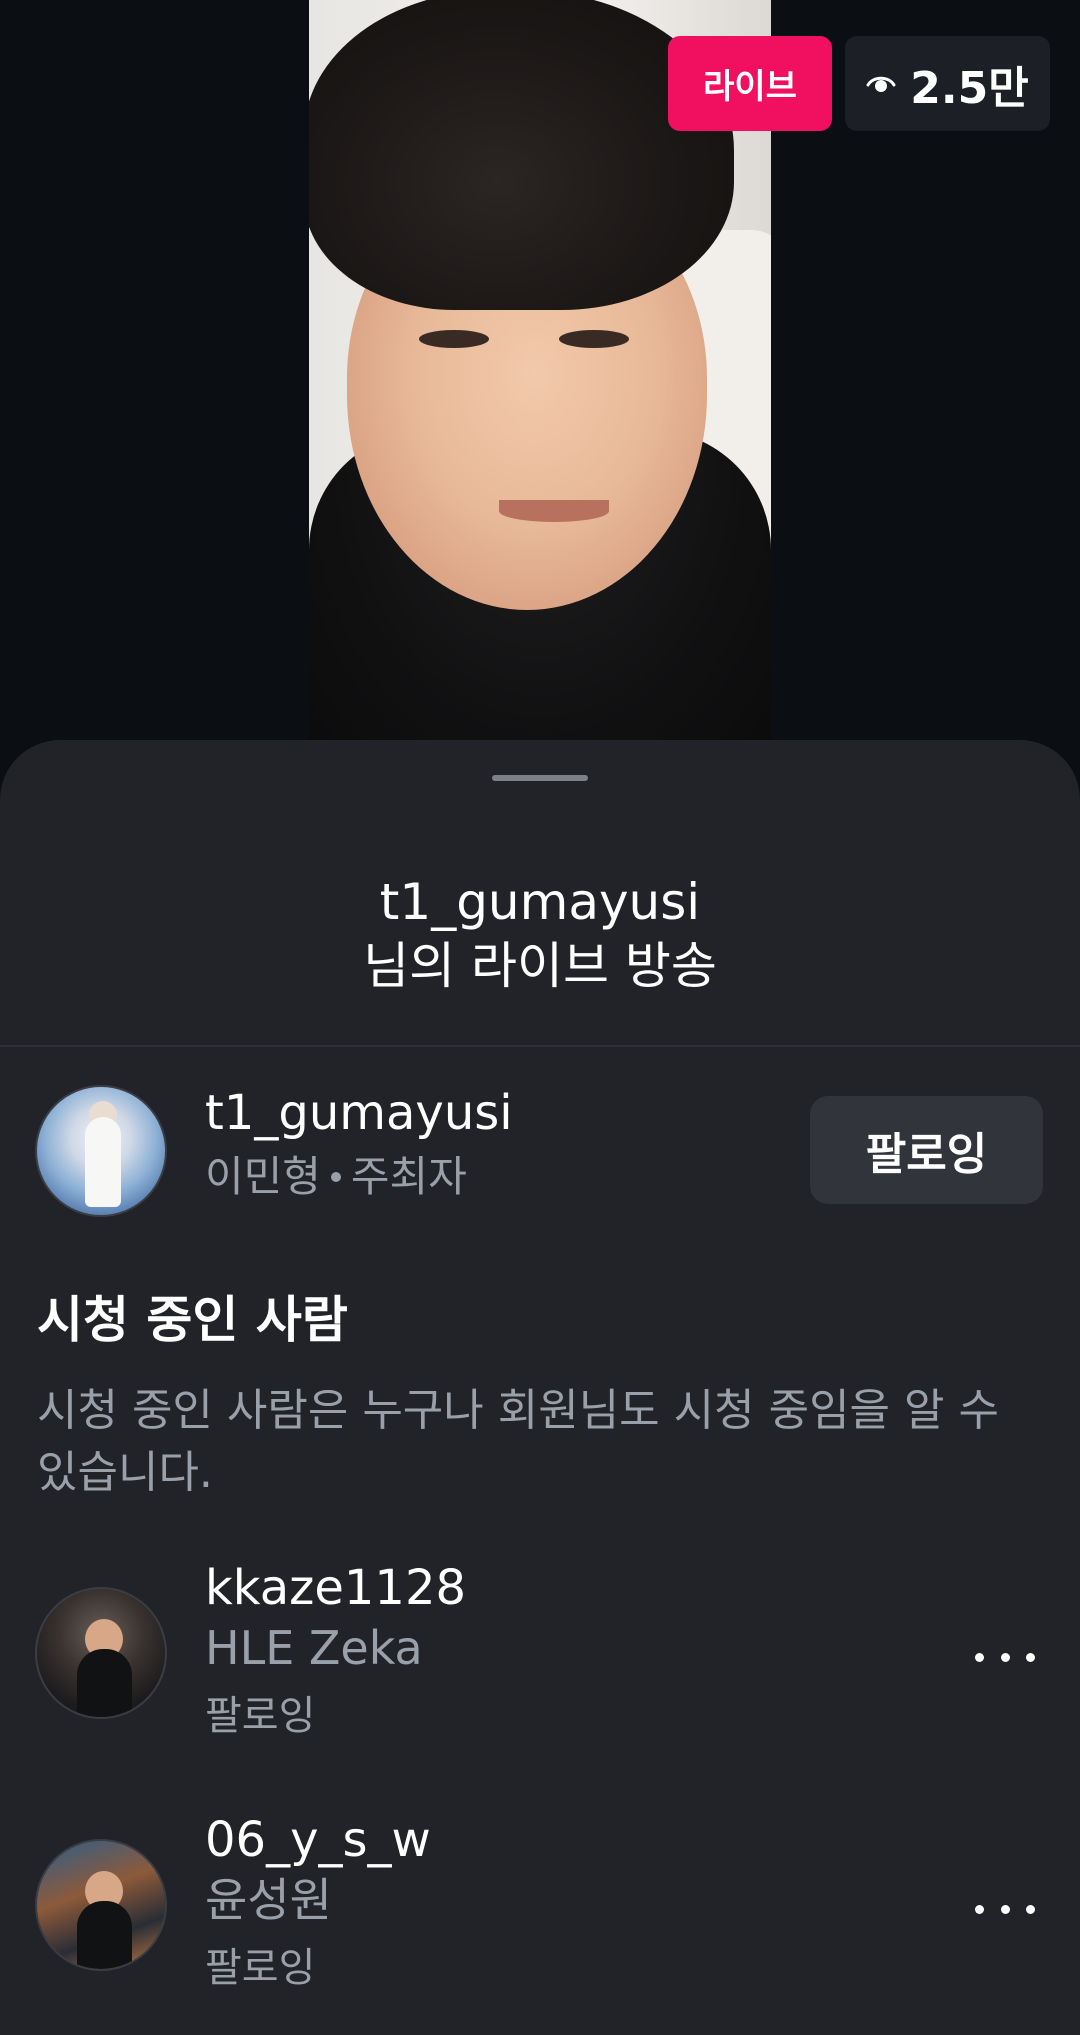 Image resolution: width=1080 pixels, height=2035 pixels. What do you see at coordinates (540, 778) in the screenshot?
I see `sheet-drag-handle` at bounding box center [540, 778].